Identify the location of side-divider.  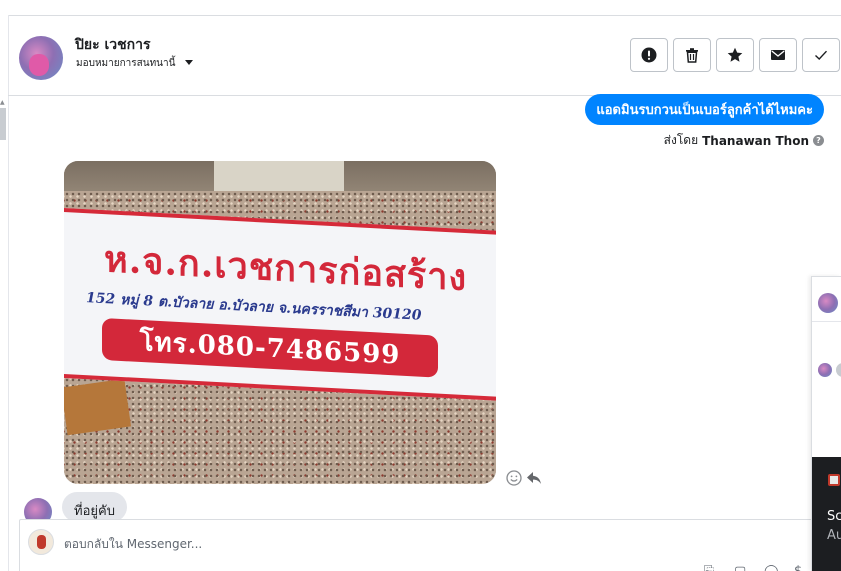
(826, 321).